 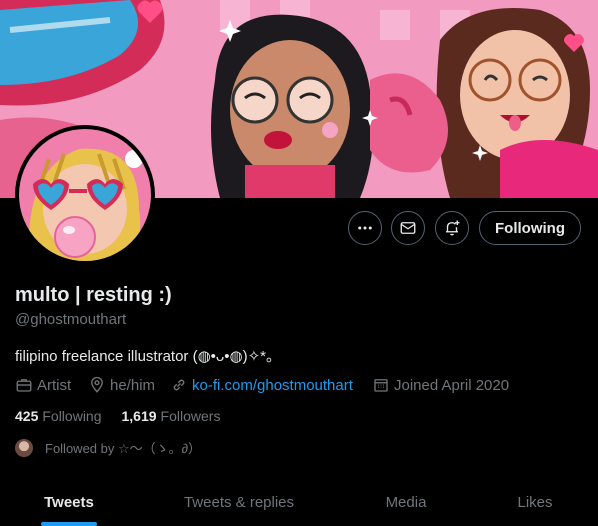 What do you see at coordinates (381, 385) in the screenshot?
I see `calendar-icon` at bounding box center [381, 385].